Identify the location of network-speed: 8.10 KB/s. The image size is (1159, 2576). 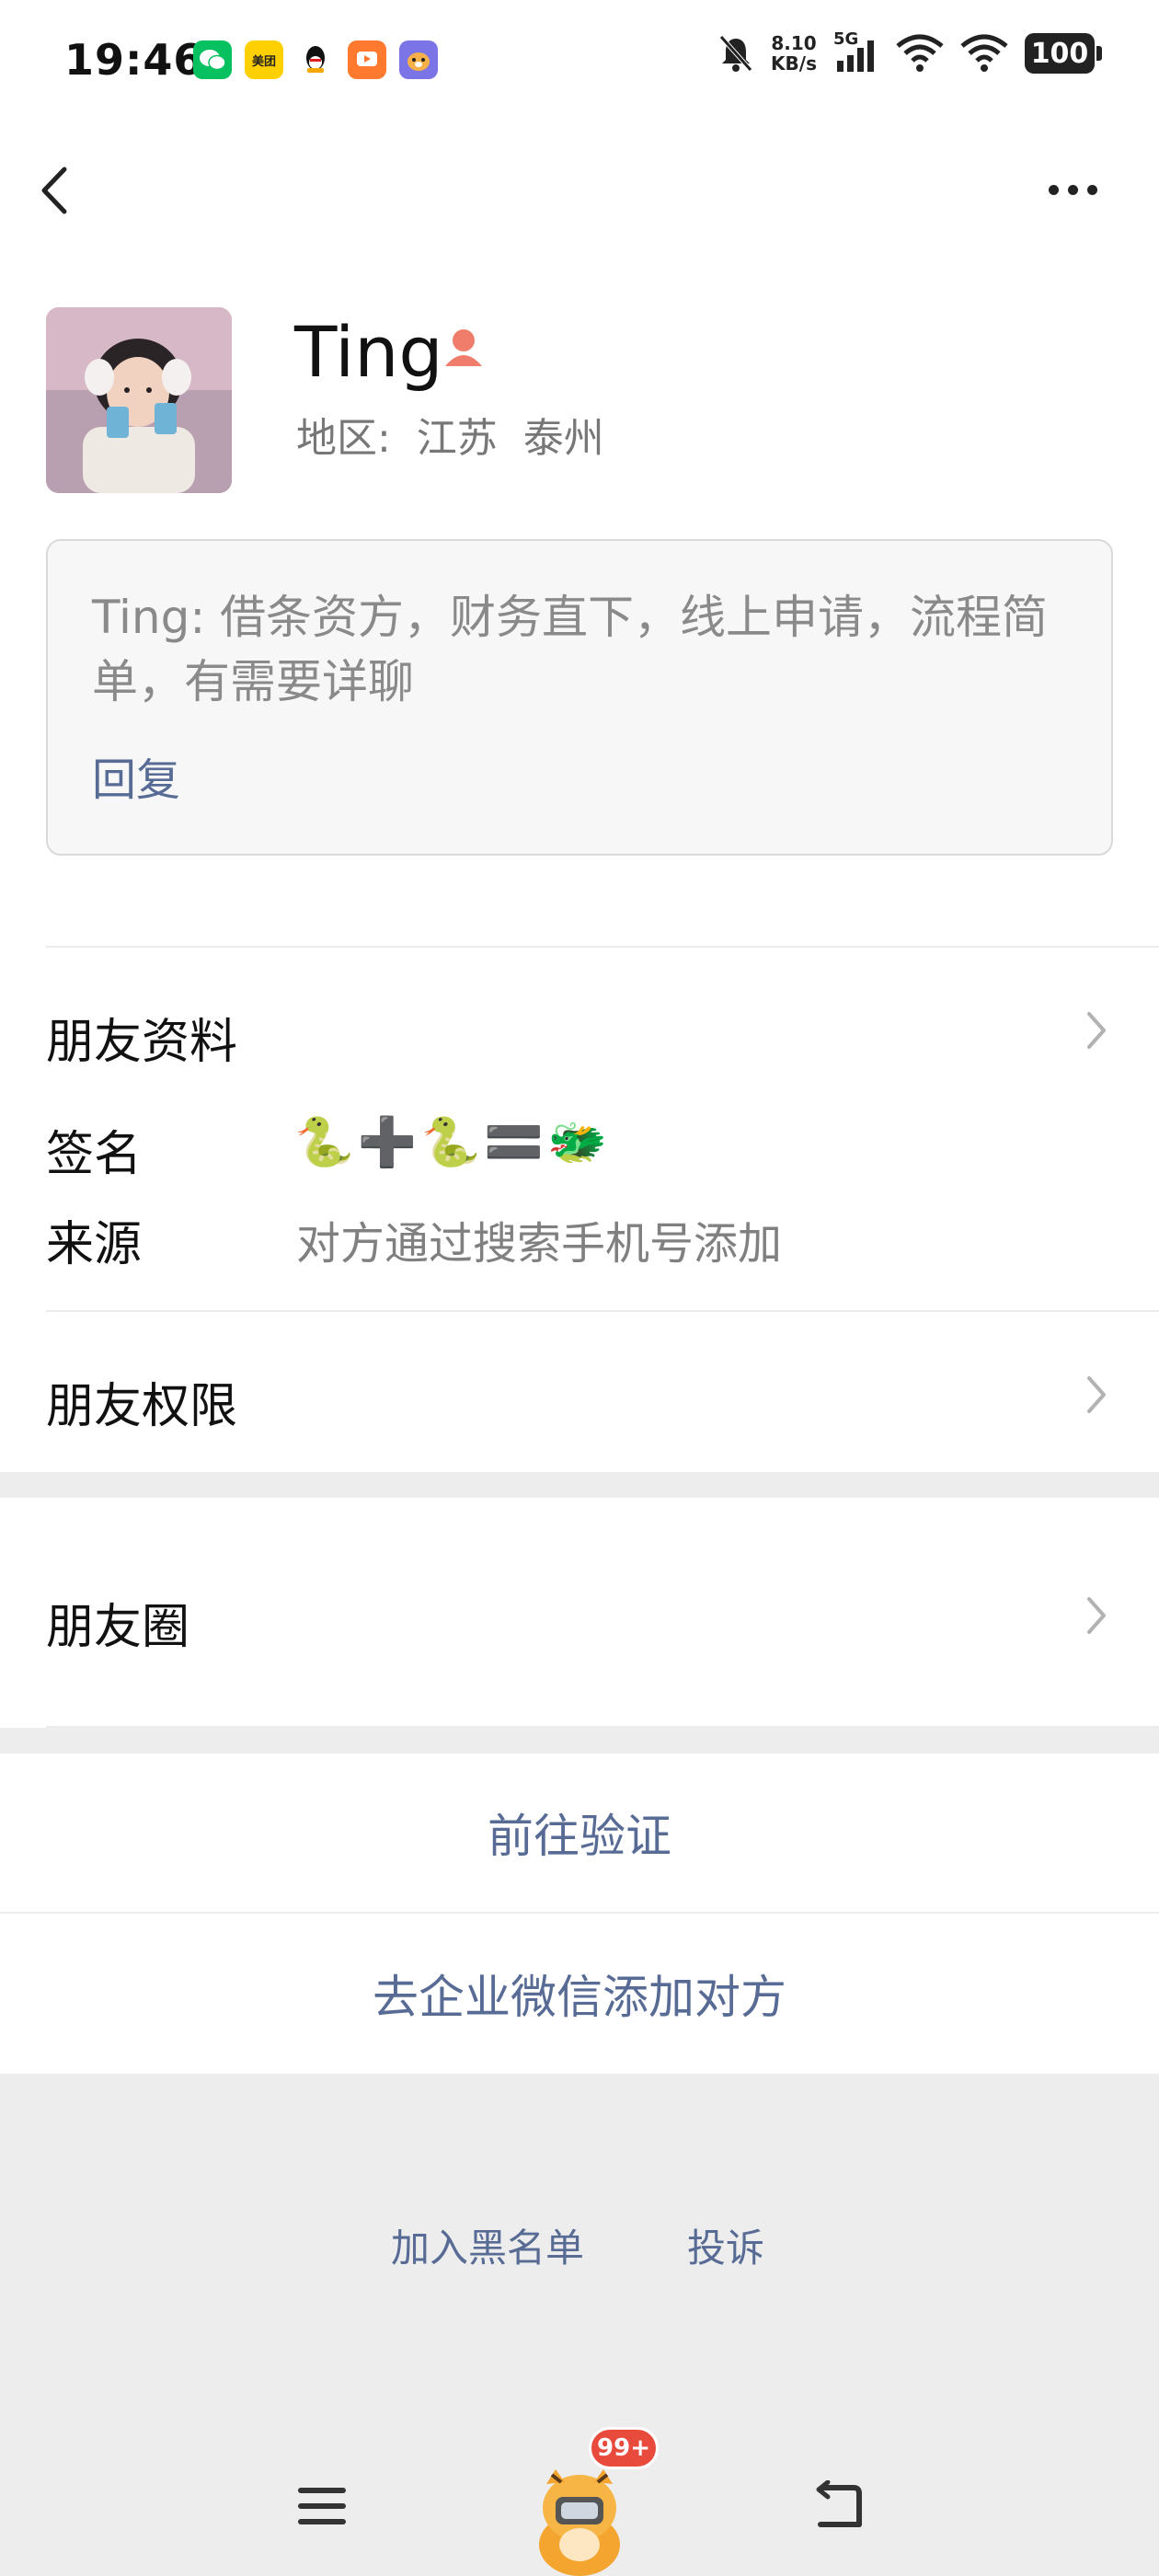
(794, 53).